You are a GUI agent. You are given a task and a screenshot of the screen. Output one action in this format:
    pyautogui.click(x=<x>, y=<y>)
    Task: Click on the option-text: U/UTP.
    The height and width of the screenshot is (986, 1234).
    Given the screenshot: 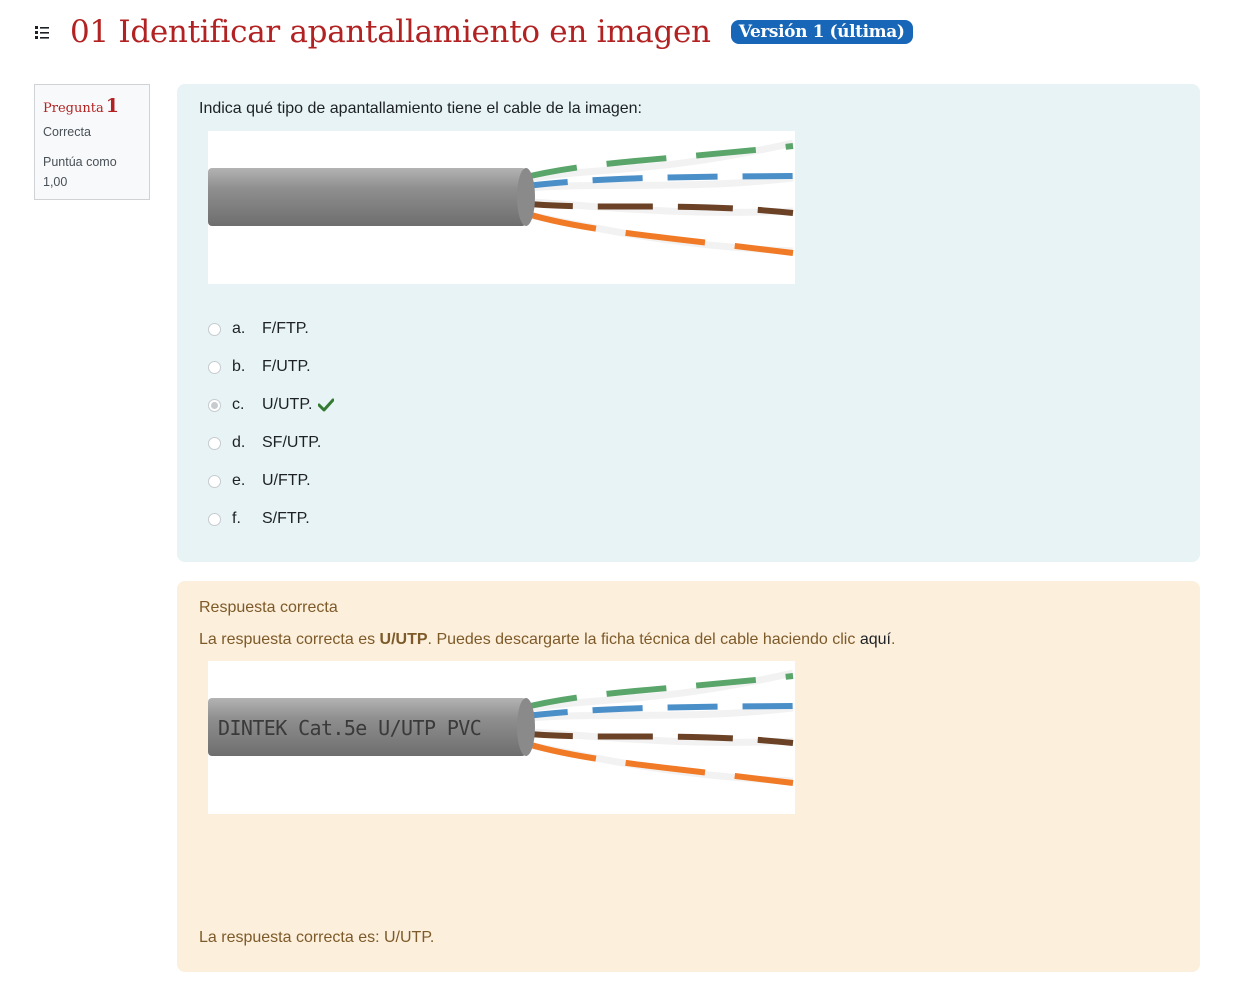 What is the action you would take?
    pyautogui.click(x=287, y=404)
    